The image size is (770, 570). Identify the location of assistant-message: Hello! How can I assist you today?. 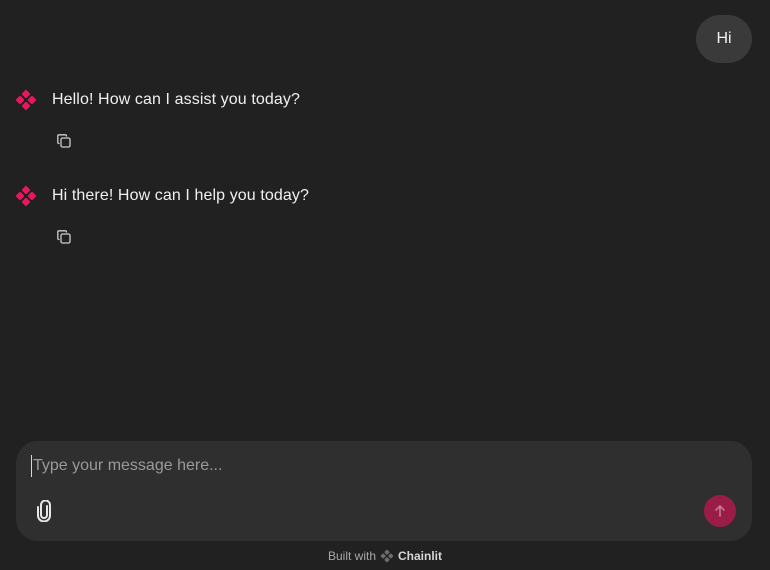
(157, 100).